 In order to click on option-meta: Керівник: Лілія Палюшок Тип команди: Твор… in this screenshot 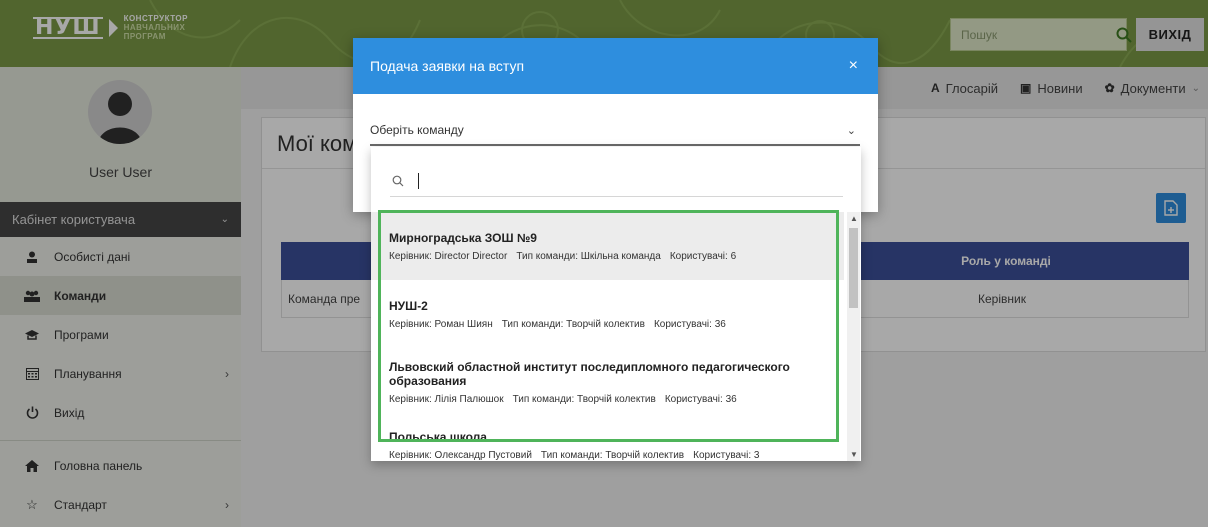, I will do `click(563, 399)`.